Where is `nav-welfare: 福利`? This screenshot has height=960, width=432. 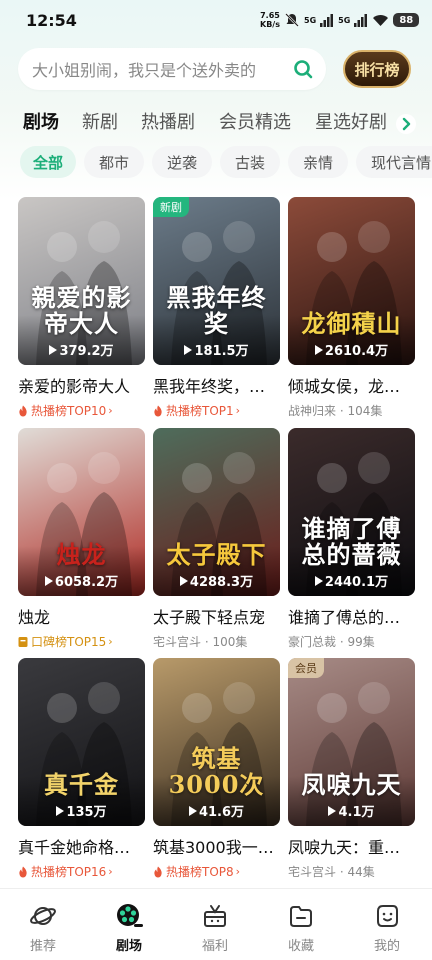 nav-welfare: 福利 is located at coordinates (215, 924).